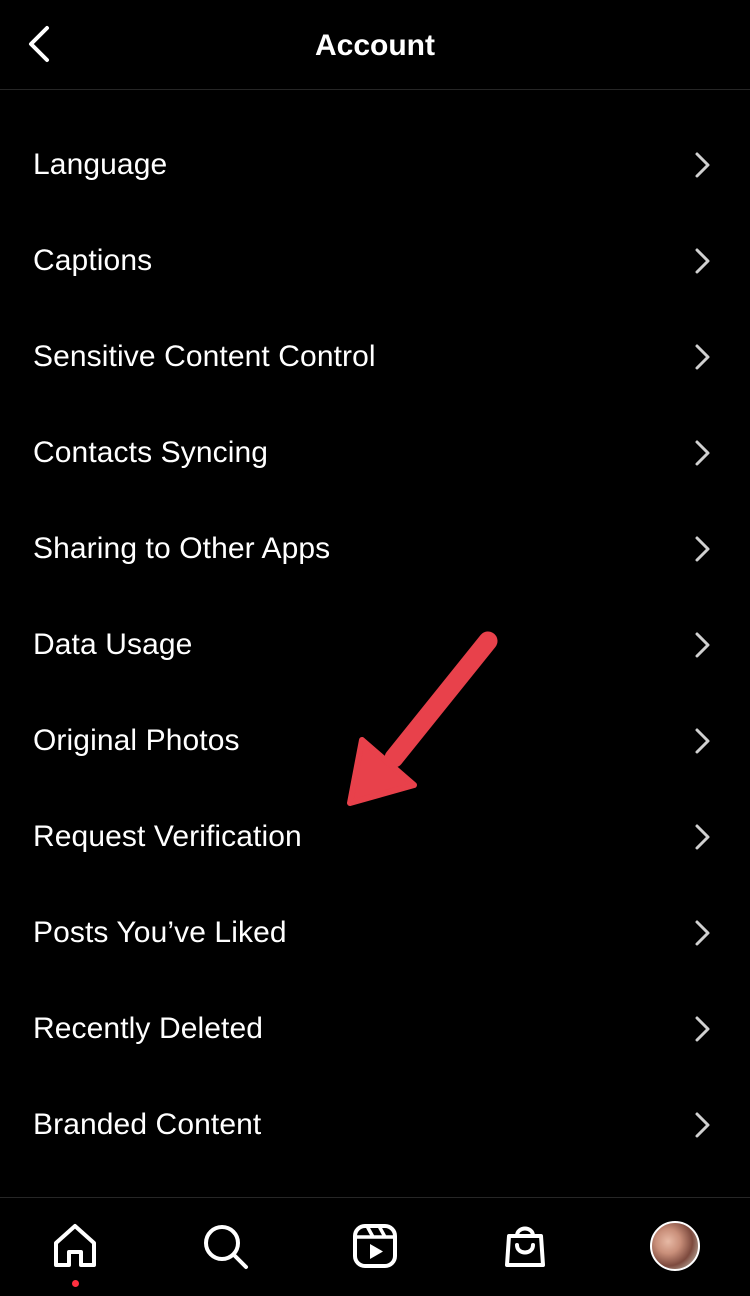  I want to click on menu-item-label: Request Verification, so click(167, 836).